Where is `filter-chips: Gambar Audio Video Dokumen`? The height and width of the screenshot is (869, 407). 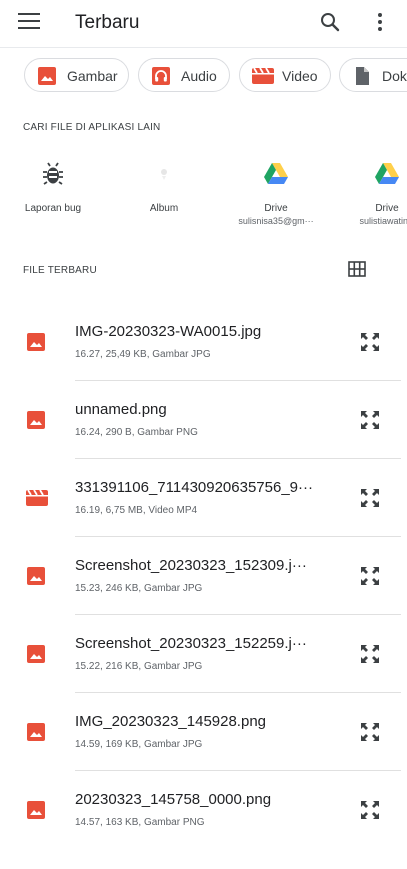 filter-chips: Gambar Audio Video Dokumen is located at coordinates (203, 76).